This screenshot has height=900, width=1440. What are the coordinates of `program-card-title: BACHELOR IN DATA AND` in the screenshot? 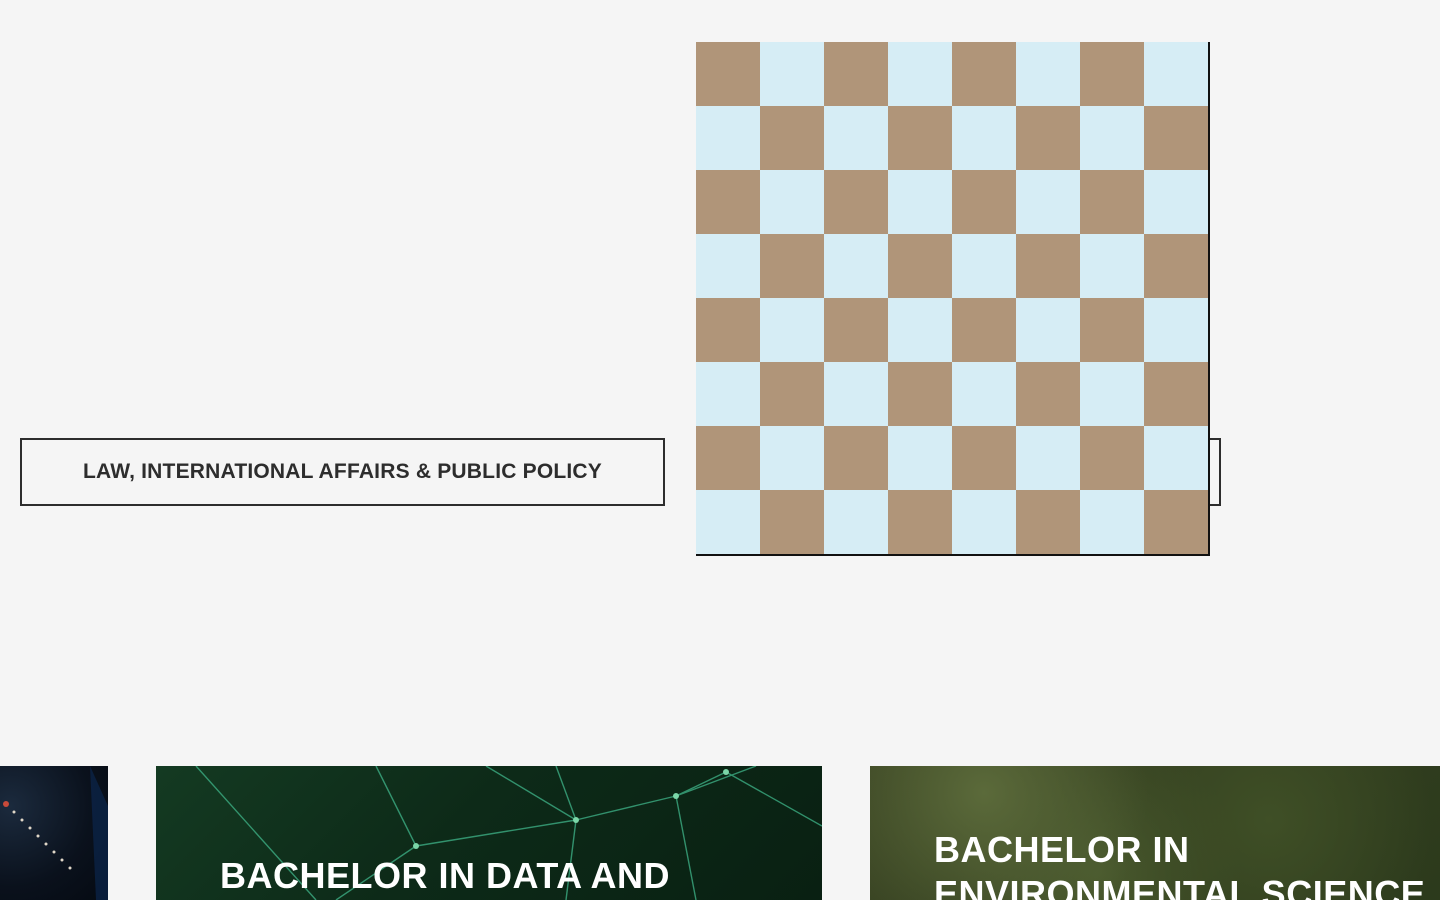 It's located at (445, 875).